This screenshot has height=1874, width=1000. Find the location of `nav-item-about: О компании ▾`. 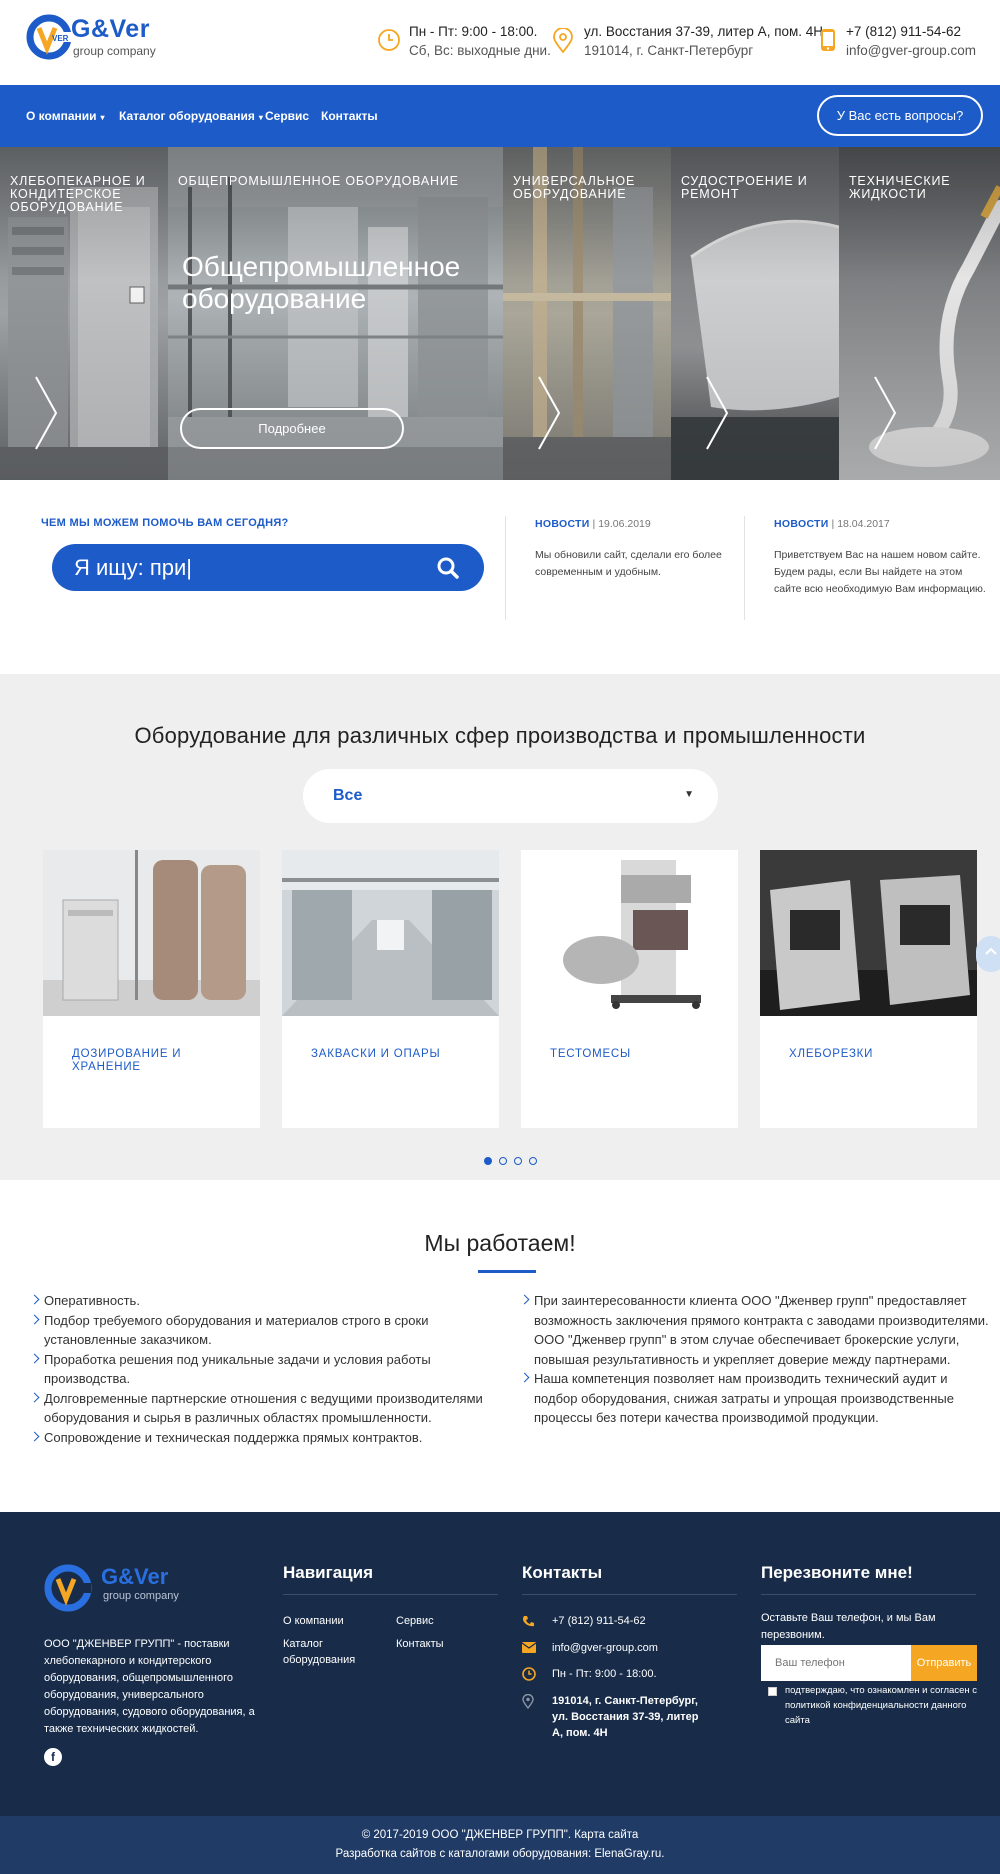

nav-item-about: О компании ▾ is located at coordinates (65, 117).